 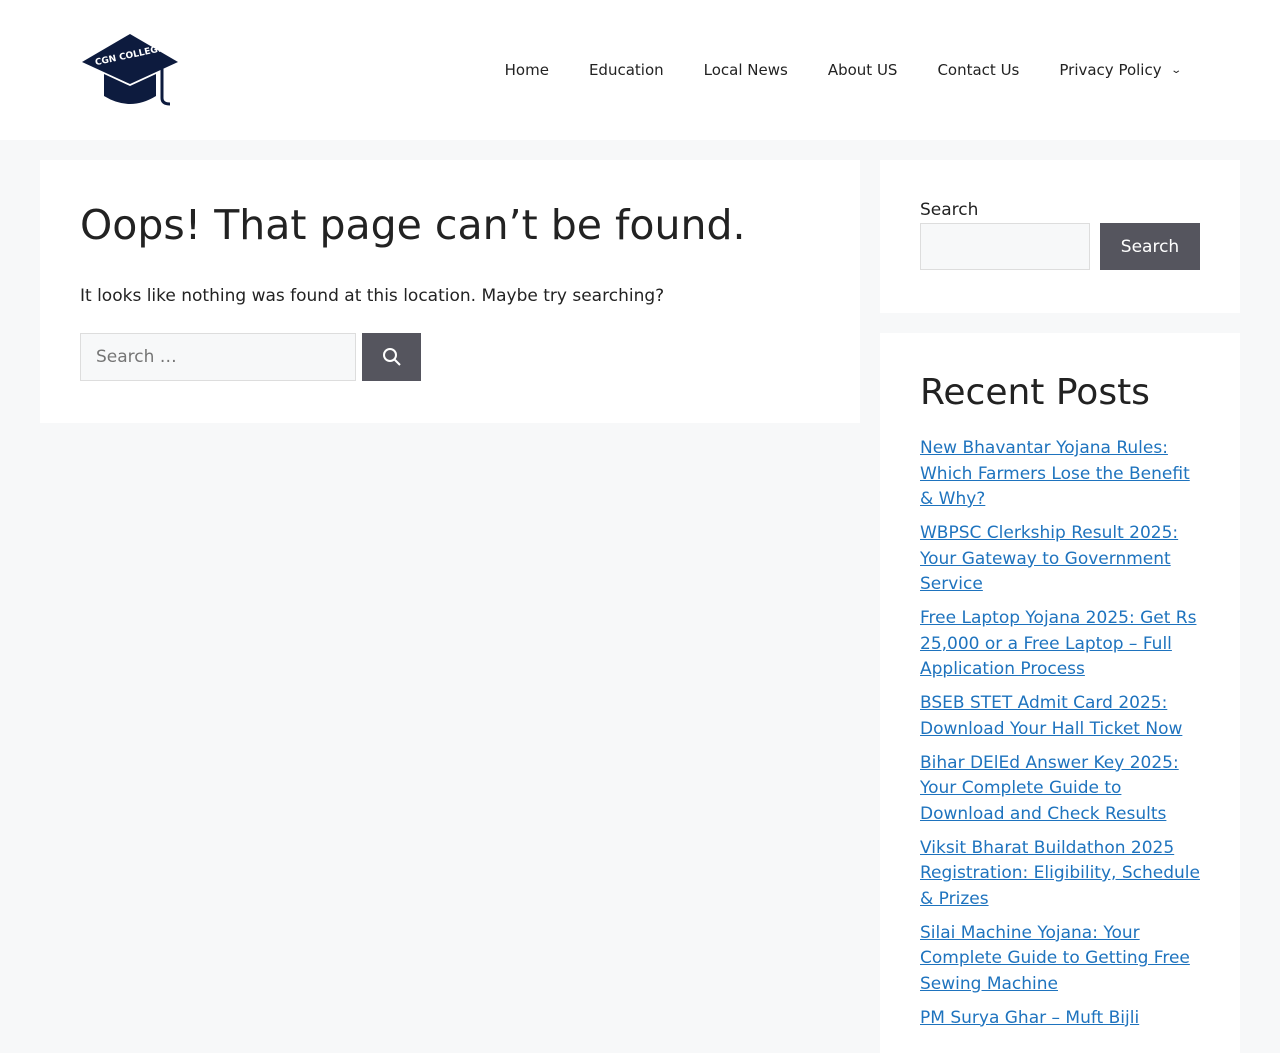 I want to click on logo-graduation-cap-icon: CGN COLLEGE, so click(x=130, y=70).